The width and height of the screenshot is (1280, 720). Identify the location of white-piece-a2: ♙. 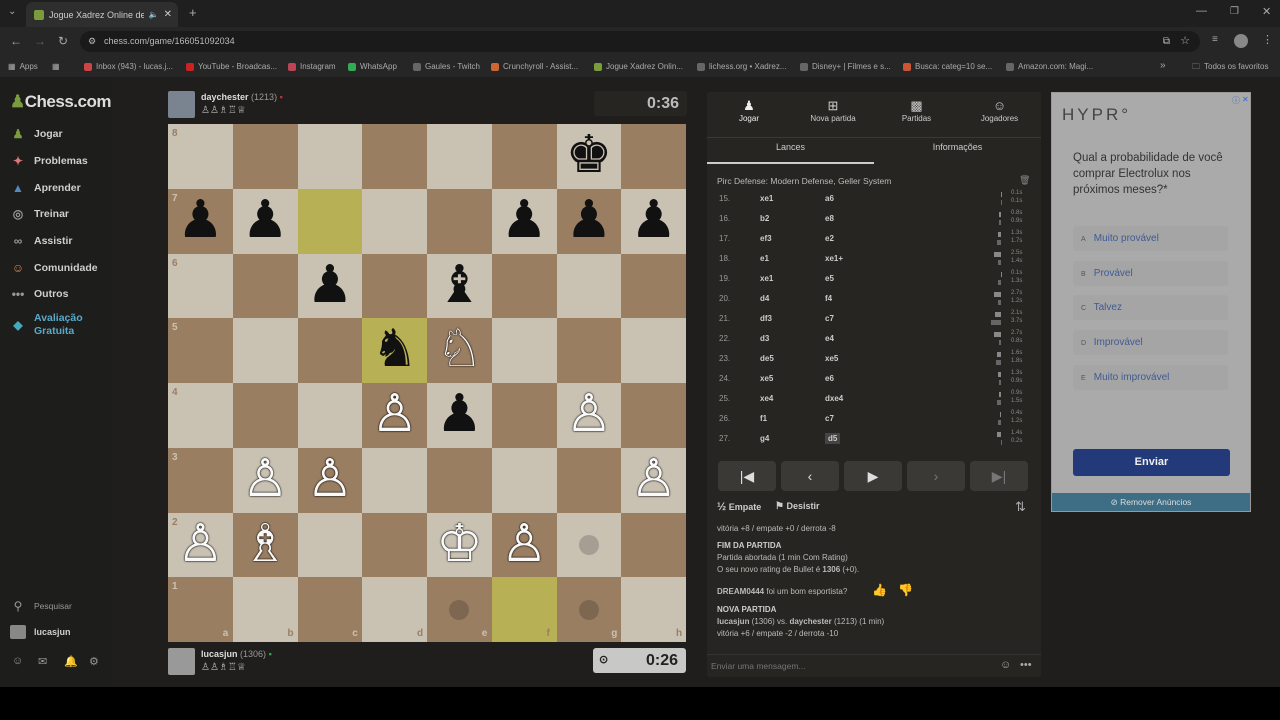
(200, 545).